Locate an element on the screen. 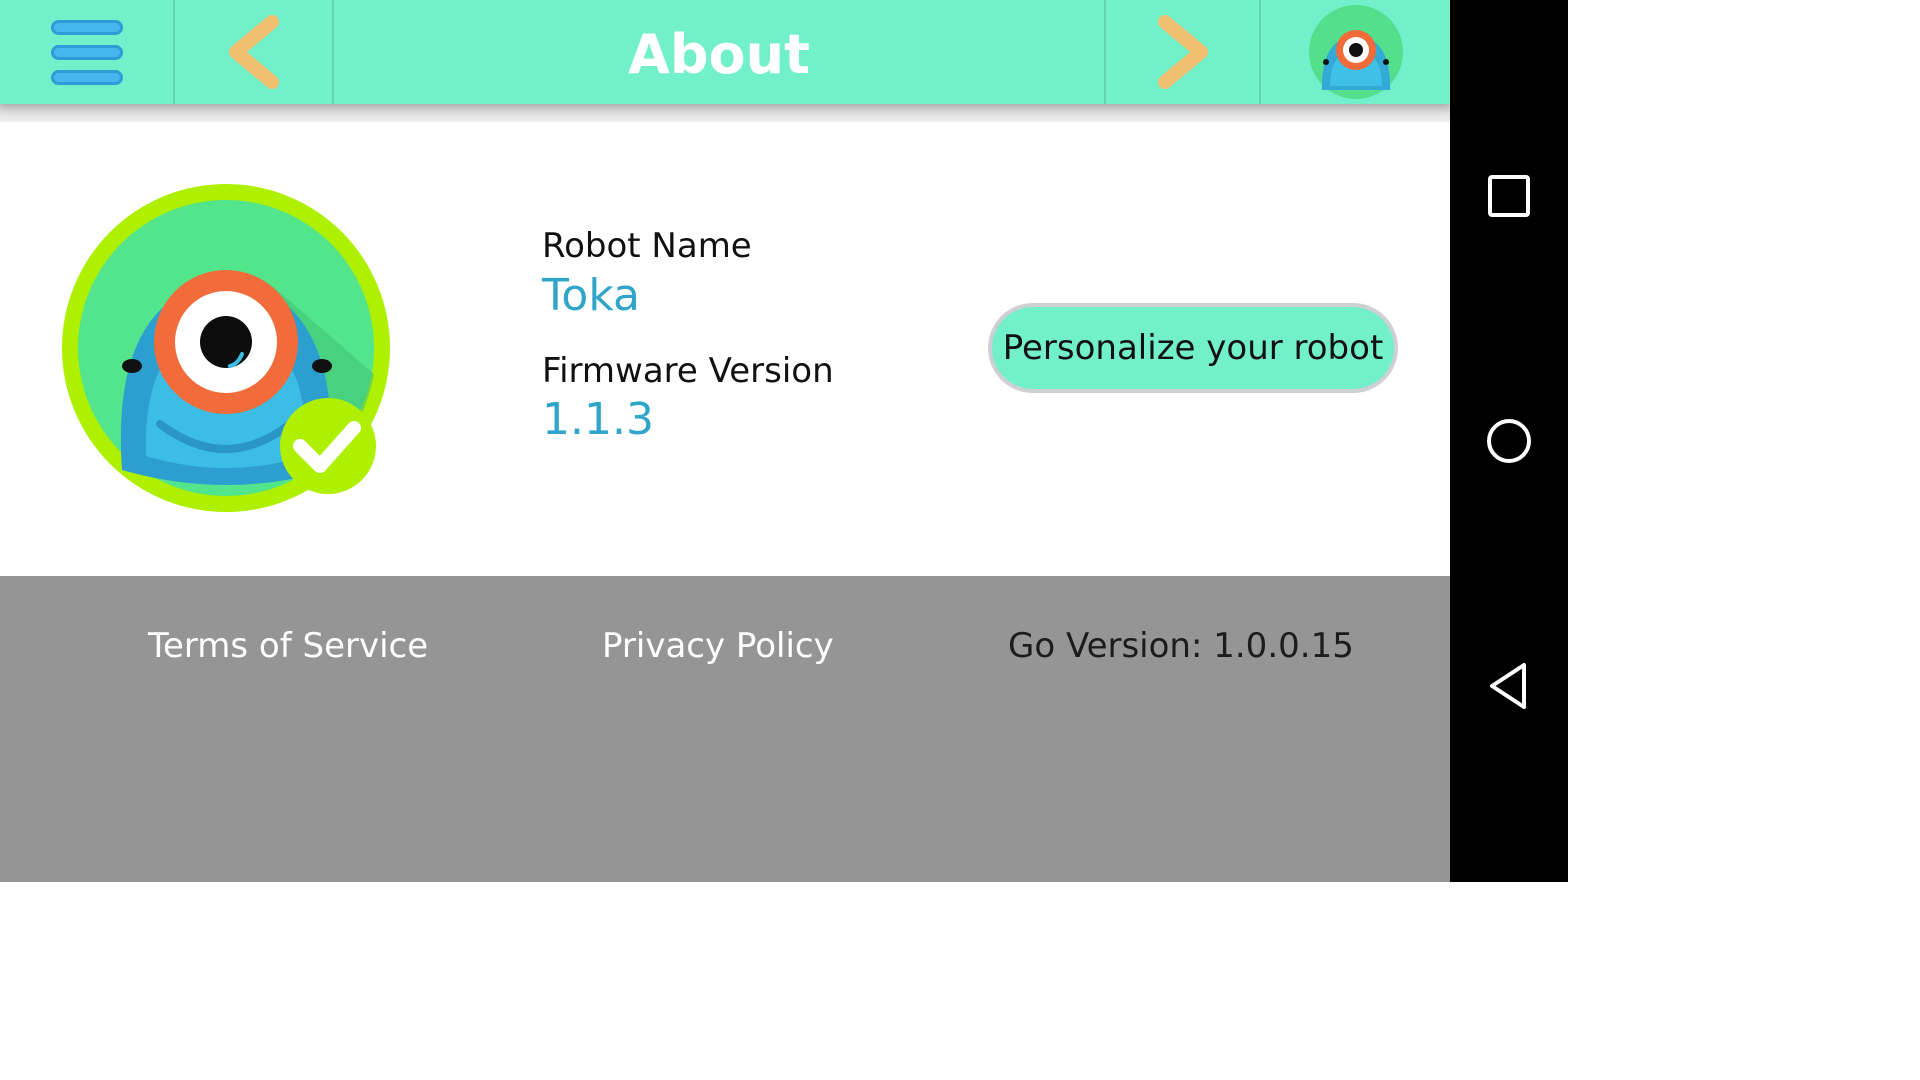  robot-avatar is located at coordinates (227, 349).